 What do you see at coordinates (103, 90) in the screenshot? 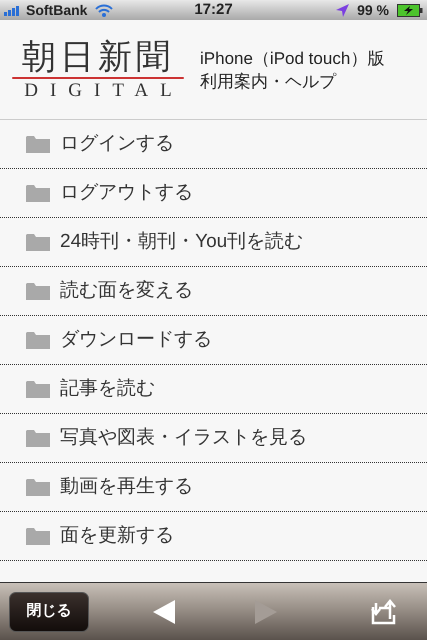
I see `logo-subtitle: DIGITAL` at bounding box center [103, 90].